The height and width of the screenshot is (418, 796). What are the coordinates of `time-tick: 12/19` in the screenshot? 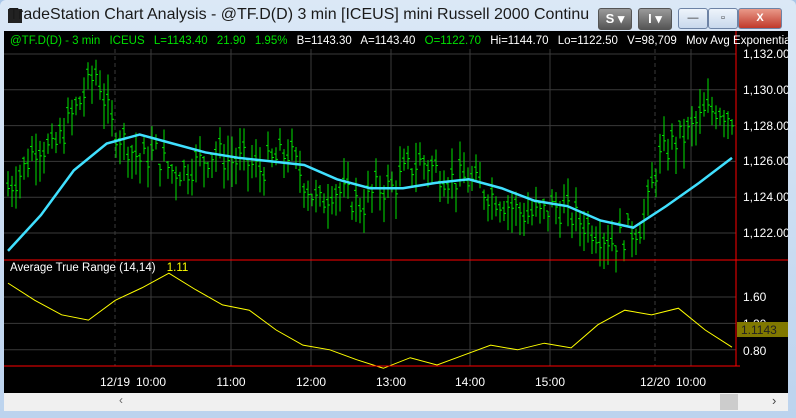 It's located at (115, 382).